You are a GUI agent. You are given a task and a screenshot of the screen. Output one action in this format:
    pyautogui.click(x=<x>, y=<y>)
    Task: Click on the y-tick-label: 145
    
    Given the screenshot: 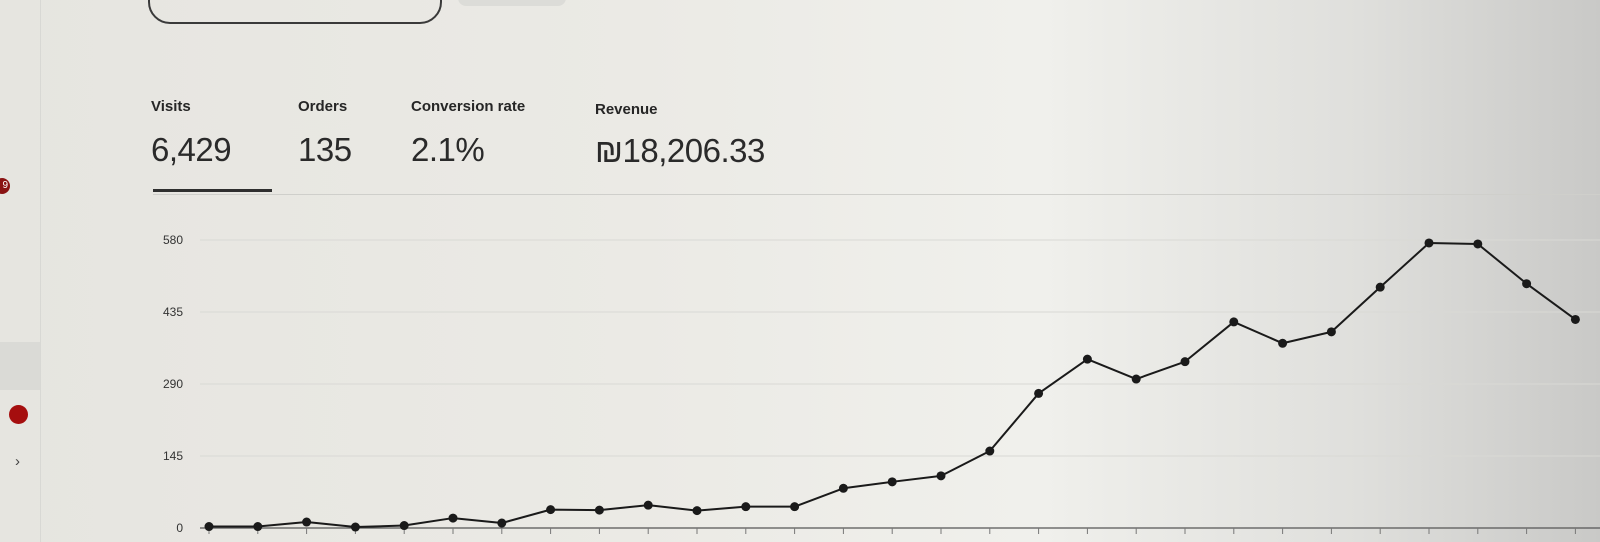 What is the action you would take?
    pyautogui.click(x=173, y=456)
    